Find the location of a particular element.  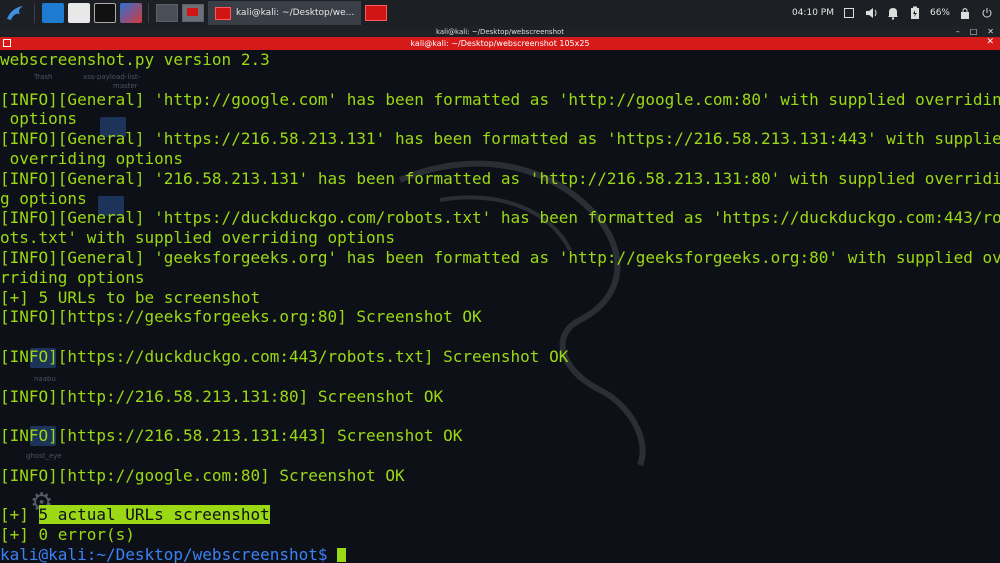

terminal-line: options is located at coordinates (39, 119).